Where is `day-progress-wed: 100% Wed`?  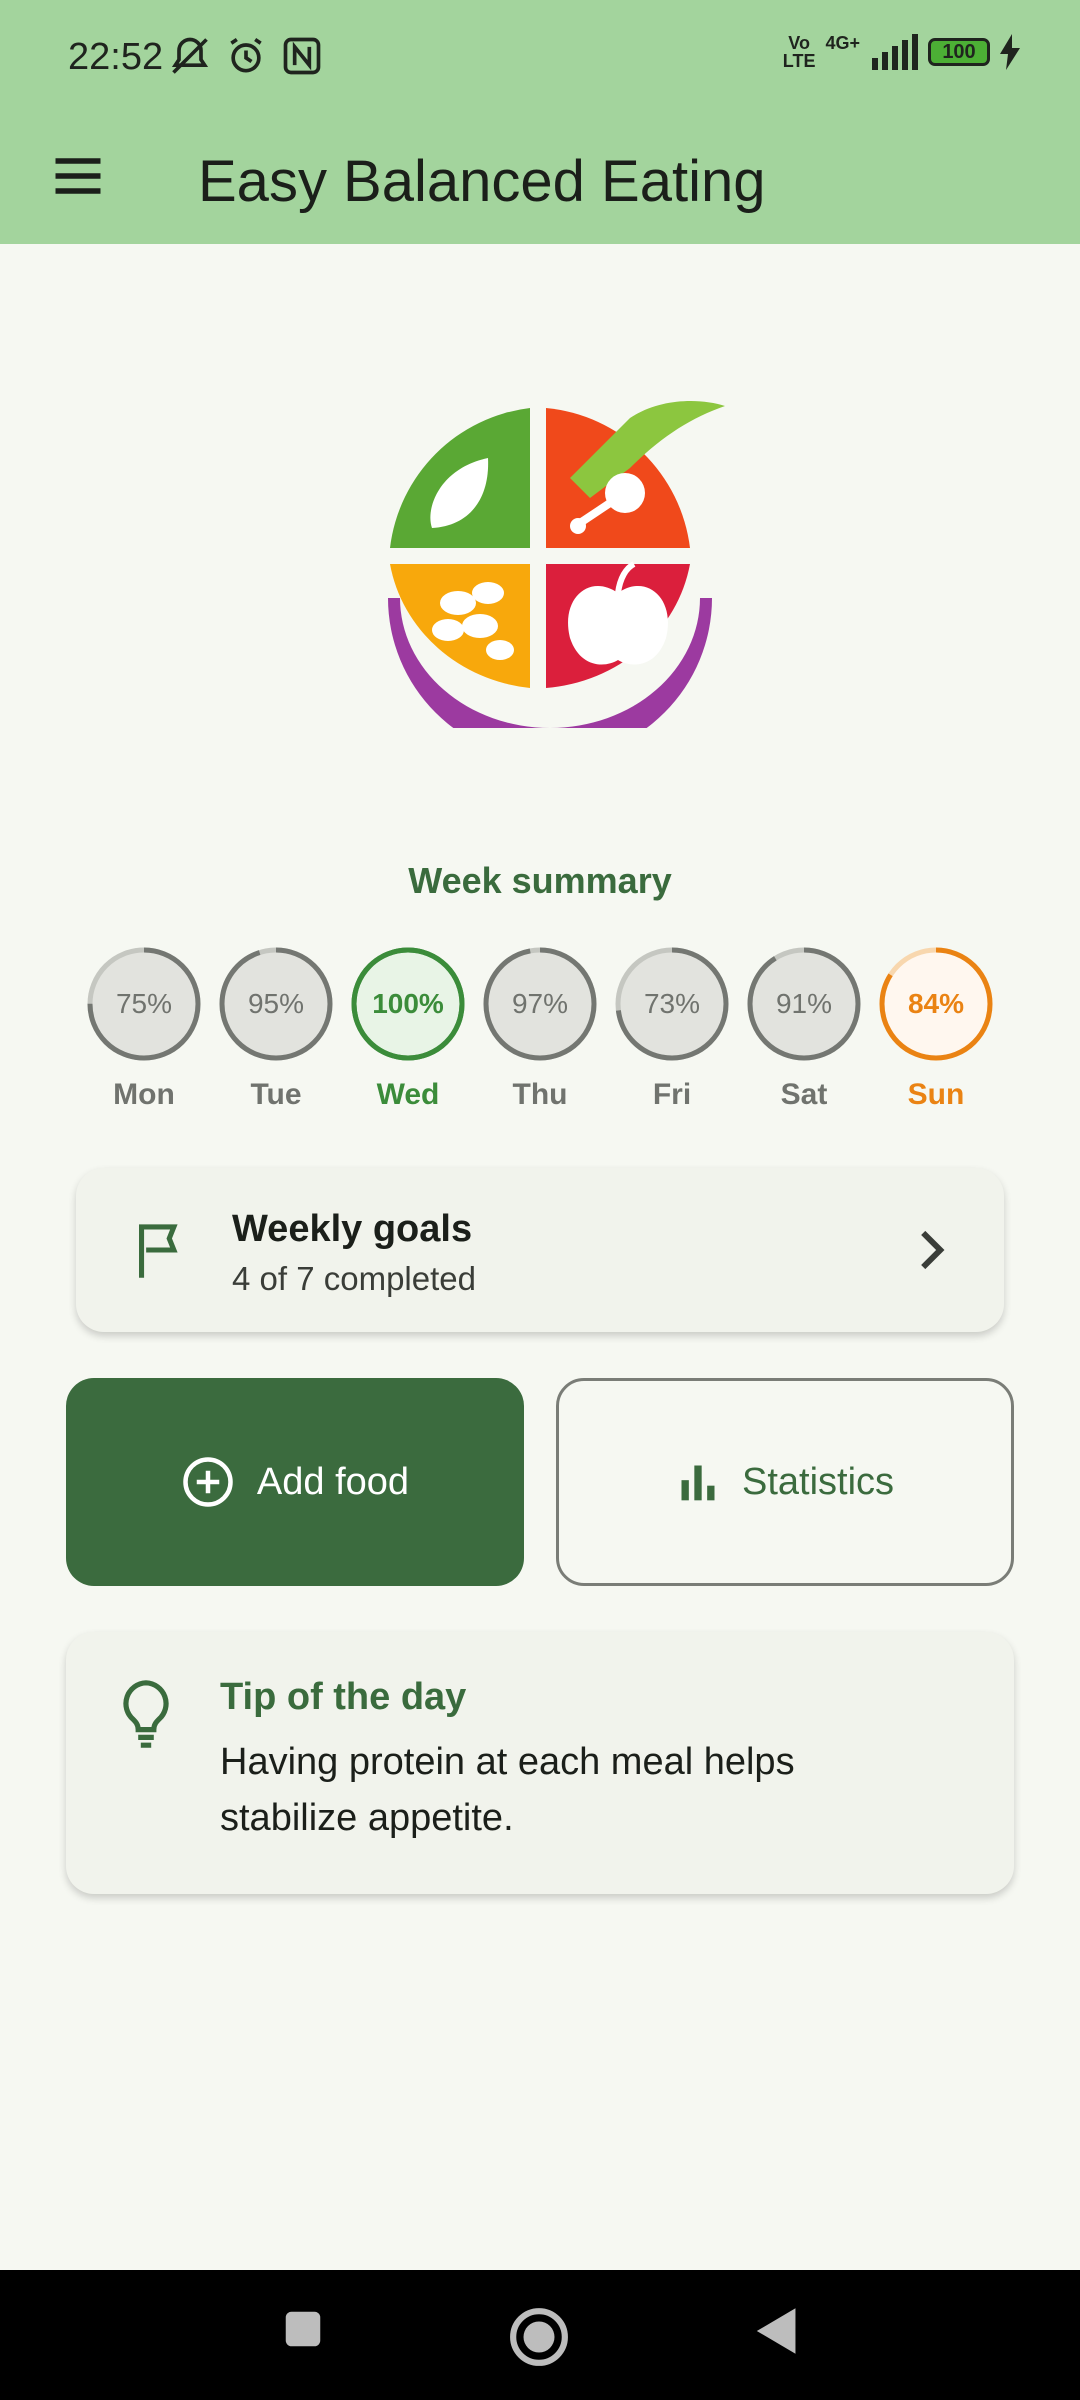 day-progress-wed: 100% Wed is located at coordinates (408, 1028).